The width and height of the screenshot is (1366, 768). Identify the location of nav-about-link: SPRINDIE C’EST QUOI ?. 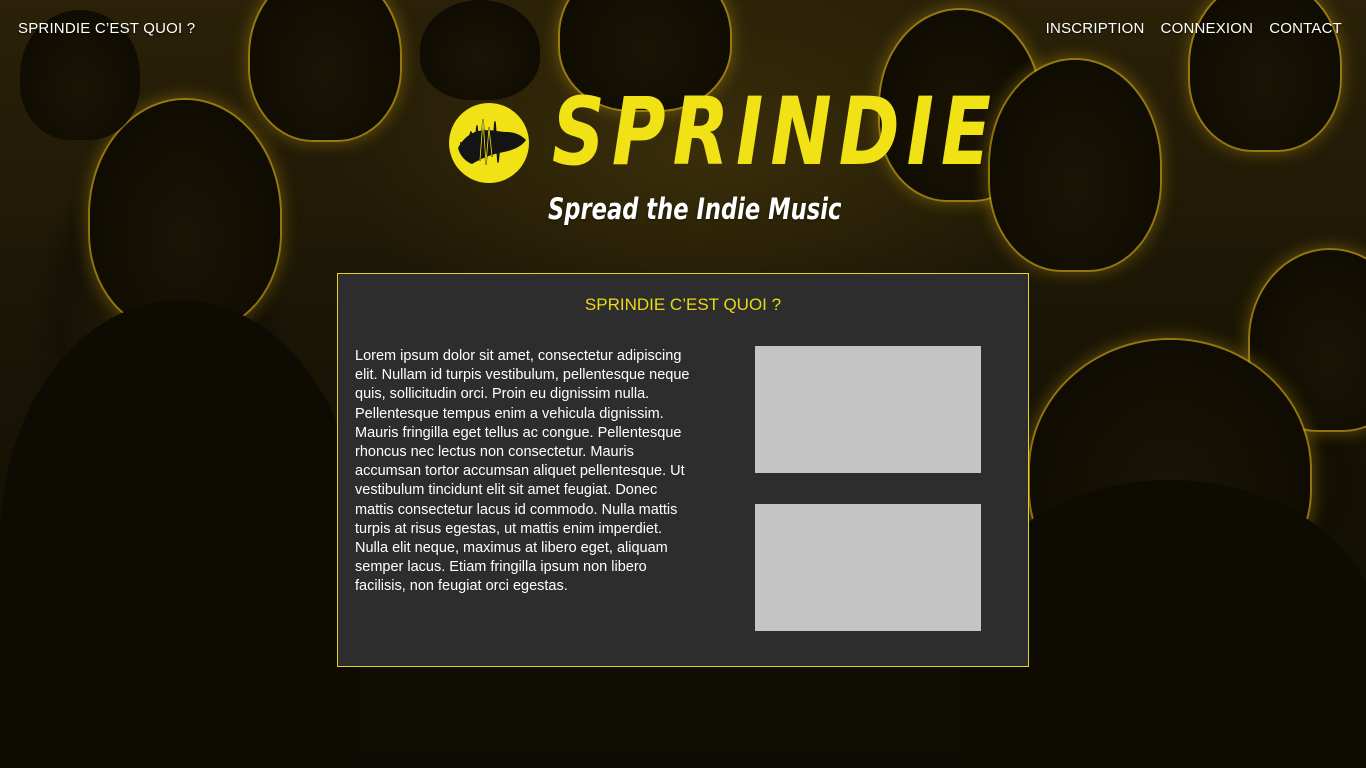
(106, 28).